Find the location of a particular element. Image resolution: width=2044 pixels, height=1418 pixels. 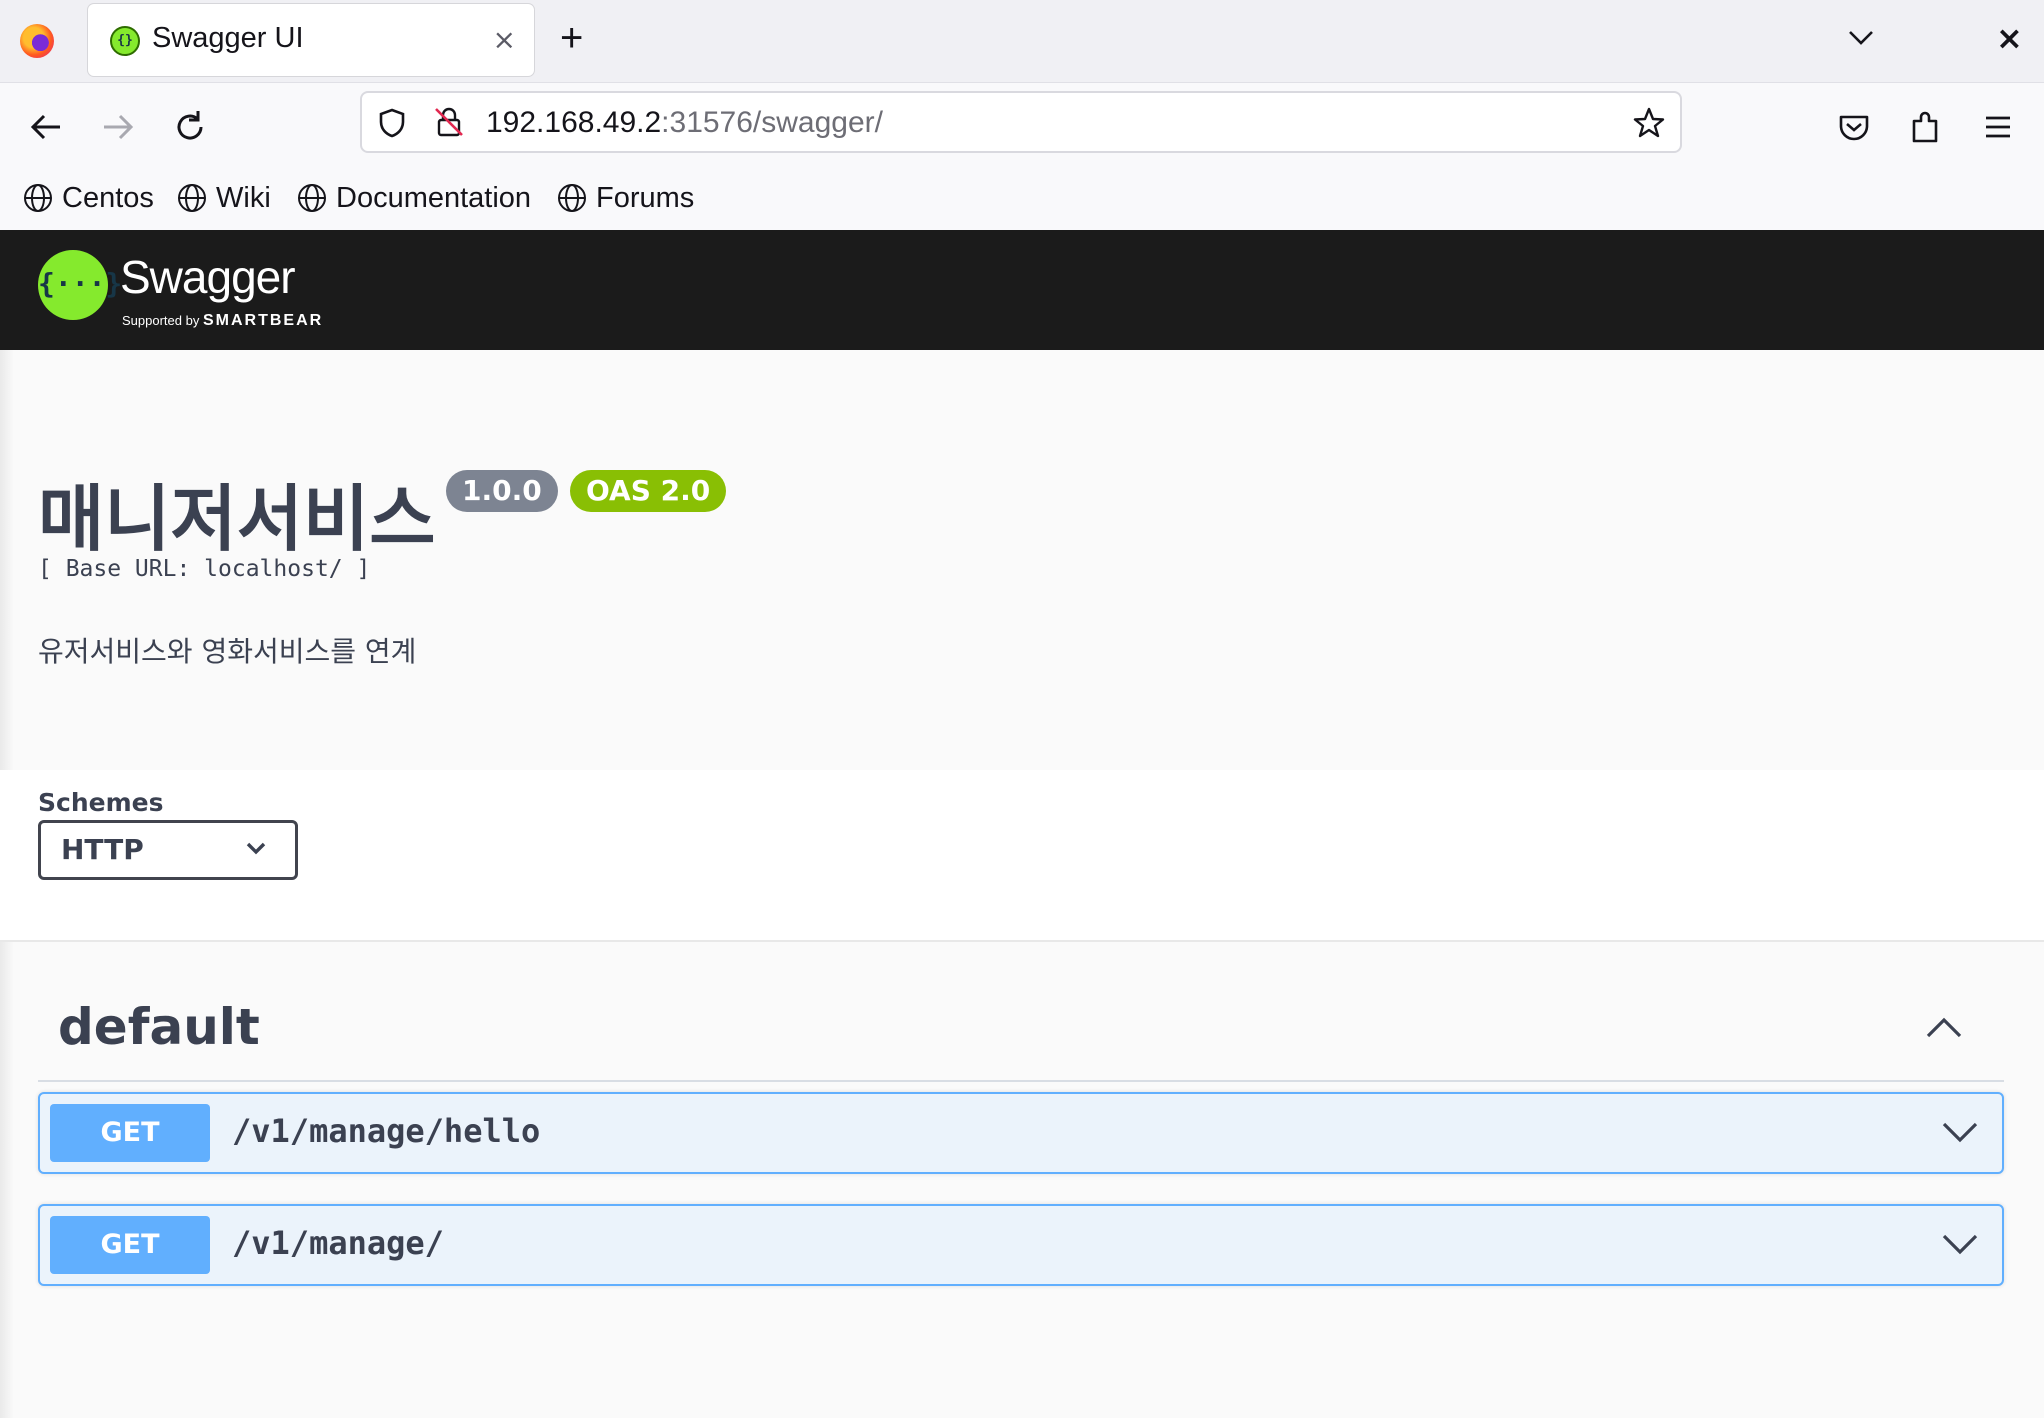

extensions-puzzle-icon is located at coordinates (1926, 127).